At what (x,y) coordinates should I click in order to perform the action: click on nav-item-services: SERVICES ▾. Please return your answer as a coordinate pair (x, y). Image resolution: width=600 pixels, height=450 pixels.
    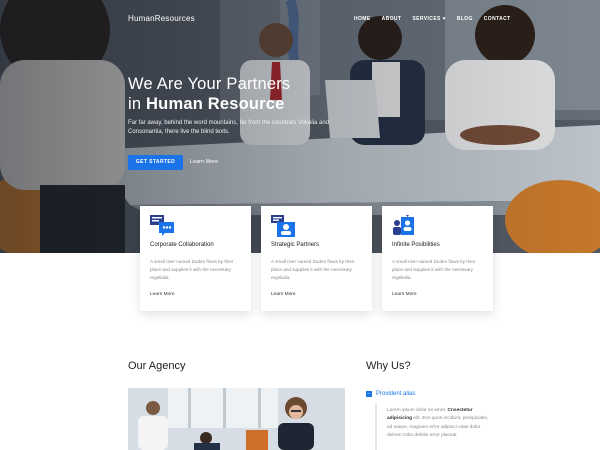
    Looking at the image, I should click on (428, 19).